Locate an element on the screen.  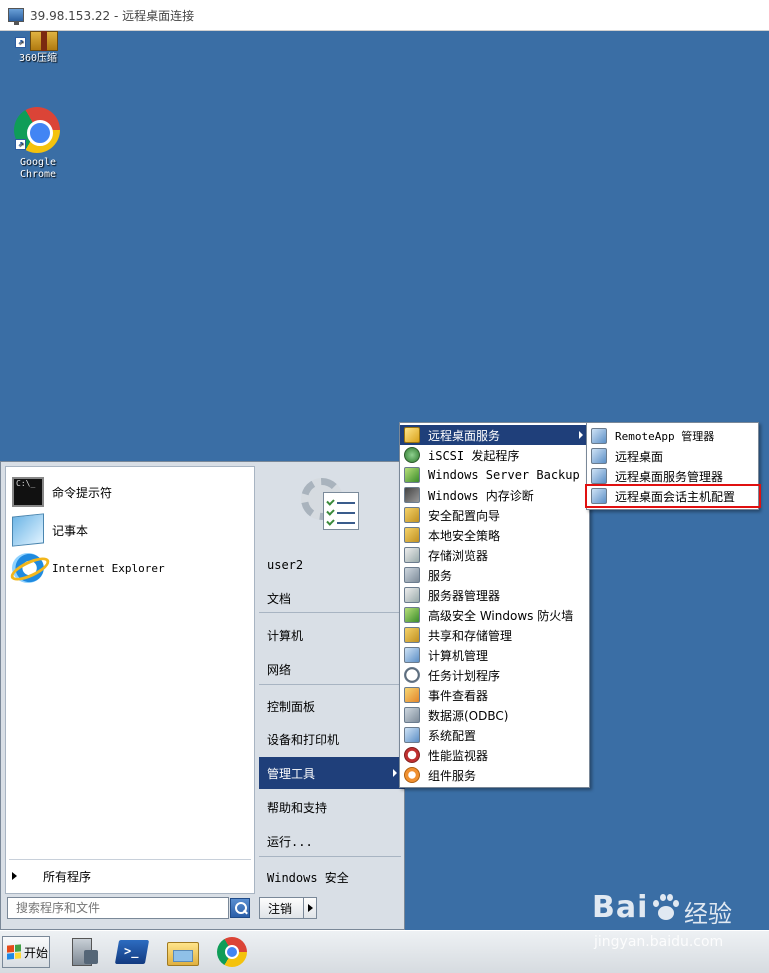
search-input is located at coordinates (118, 908).